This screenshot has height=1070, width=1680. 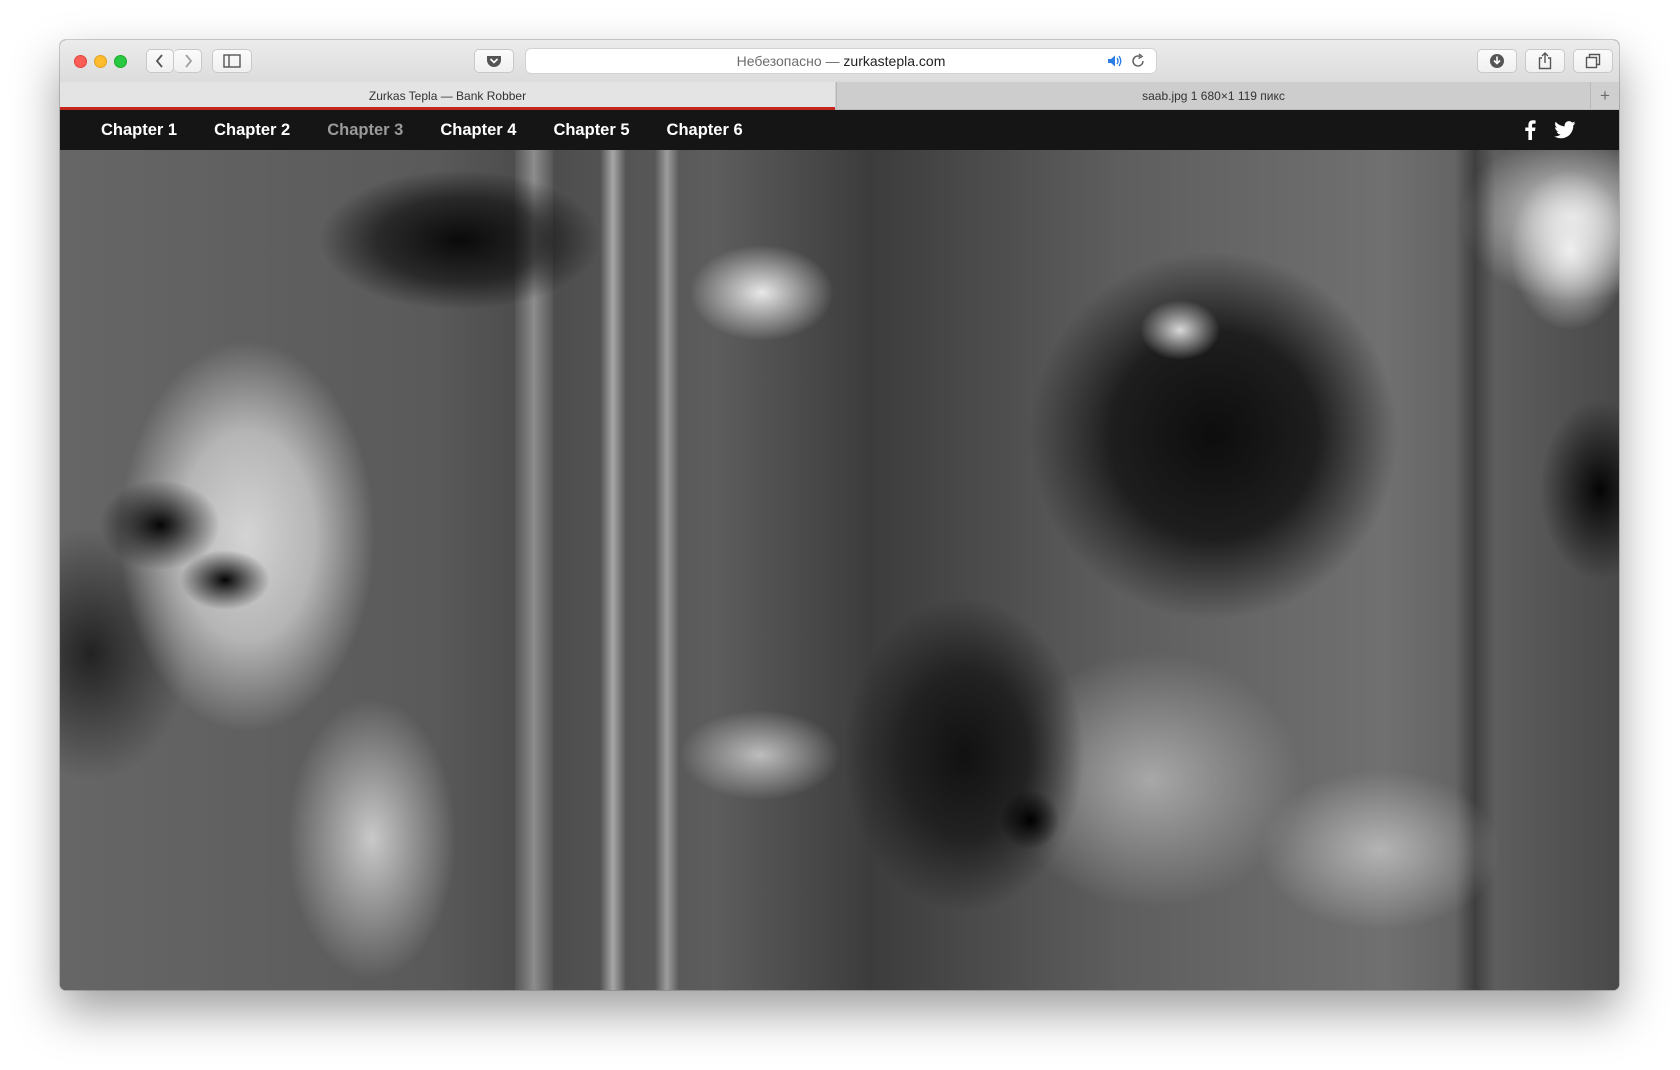 What do you see at coordinates (120, 61) in the screenshot?
I see `zoom-window-button` at bounding box center [120, 61].